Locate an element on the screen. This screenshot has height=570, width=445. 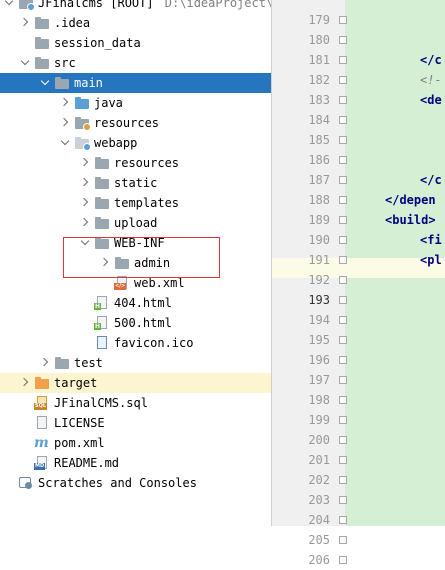
tree-item-web-inf: WEB-INF is located at coordinates (135, 243).